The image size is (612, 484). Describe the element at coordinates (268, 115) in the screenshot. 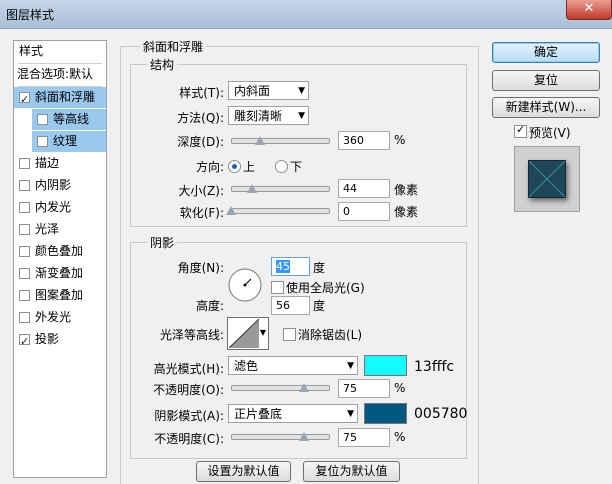

I see `method-select: 雕刻清晰 ▼` at that location.